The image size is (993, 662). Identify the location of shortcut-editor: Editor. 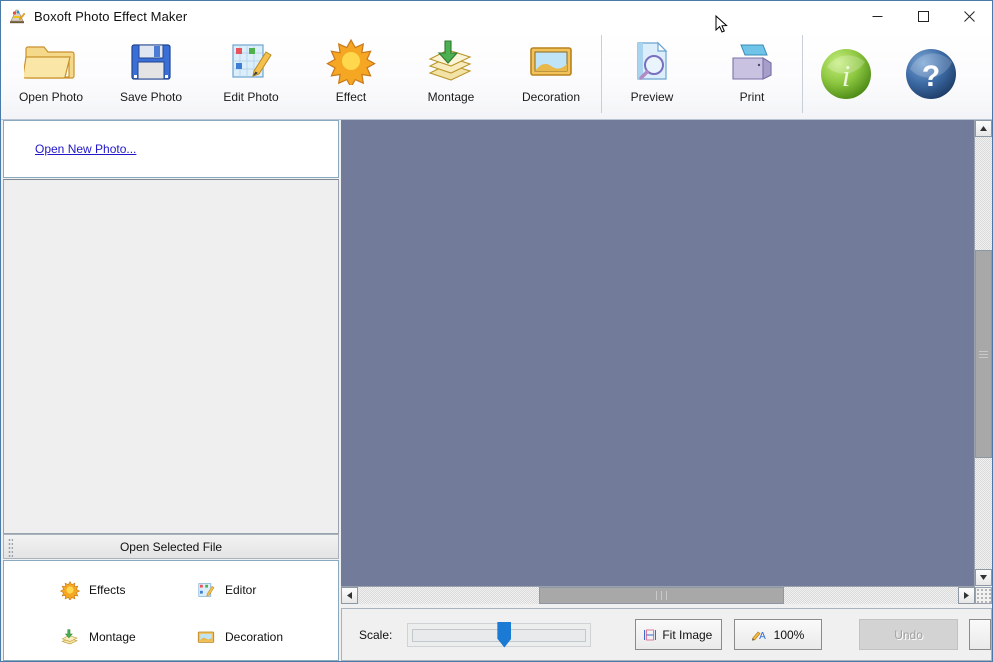
(254, 590).